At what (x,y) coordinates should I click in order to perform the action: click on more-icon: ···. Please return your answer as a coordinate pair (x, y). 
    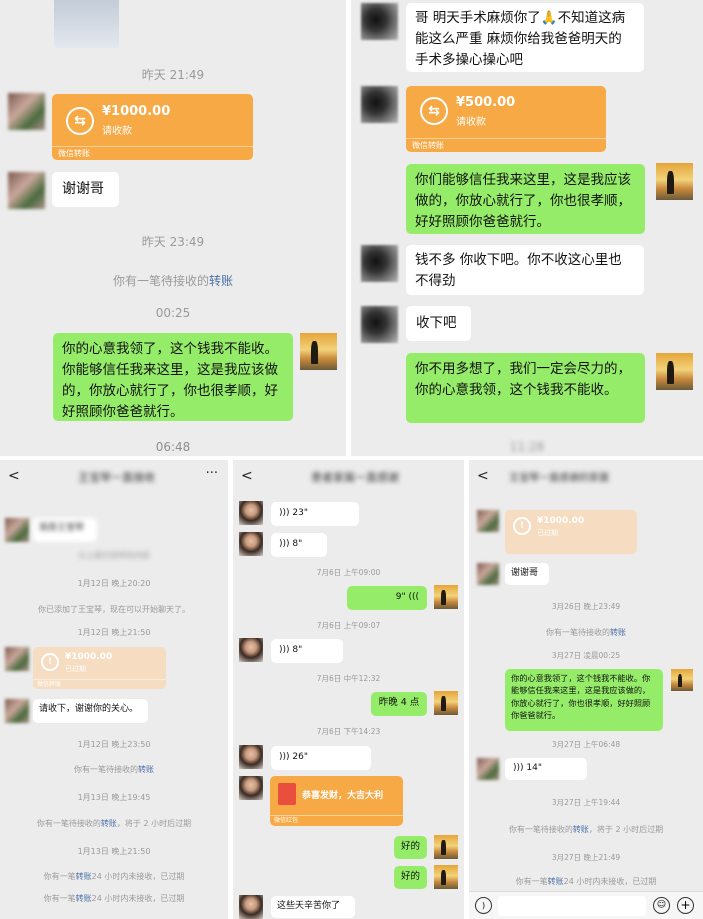
    Looking at the image, I should click on (212, 473).